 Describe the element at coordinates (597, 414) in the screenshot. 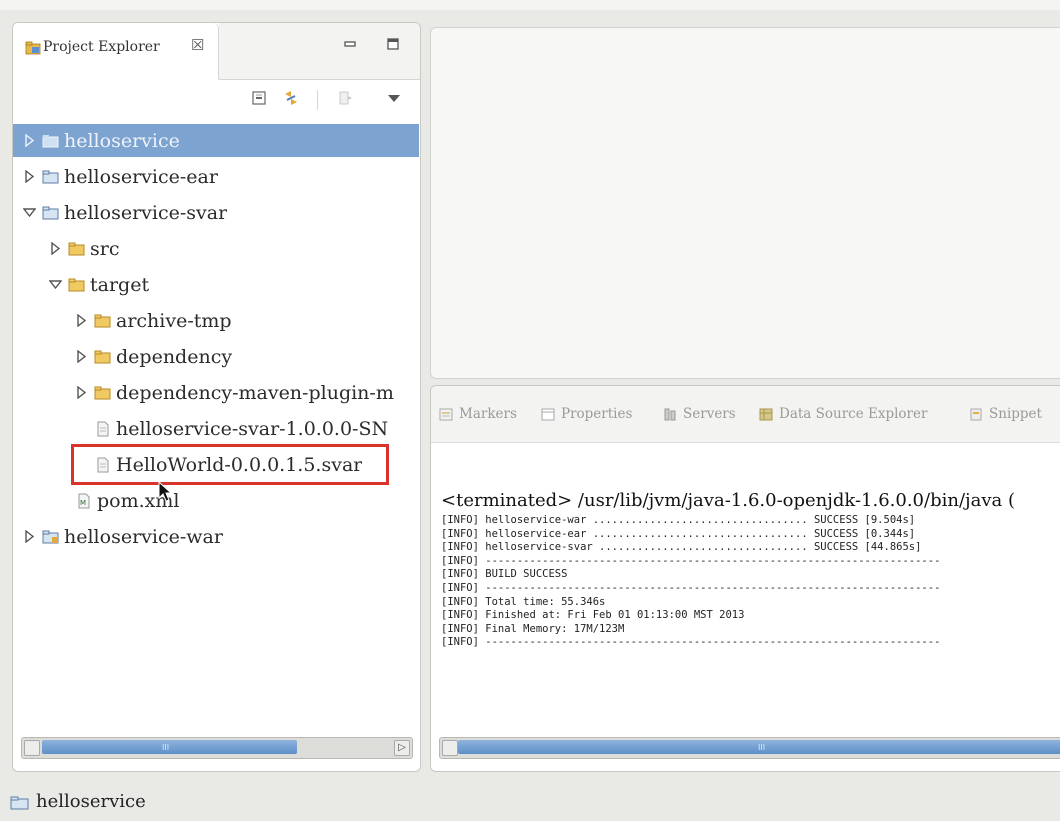

I see `tab-label: Properties` at that location.